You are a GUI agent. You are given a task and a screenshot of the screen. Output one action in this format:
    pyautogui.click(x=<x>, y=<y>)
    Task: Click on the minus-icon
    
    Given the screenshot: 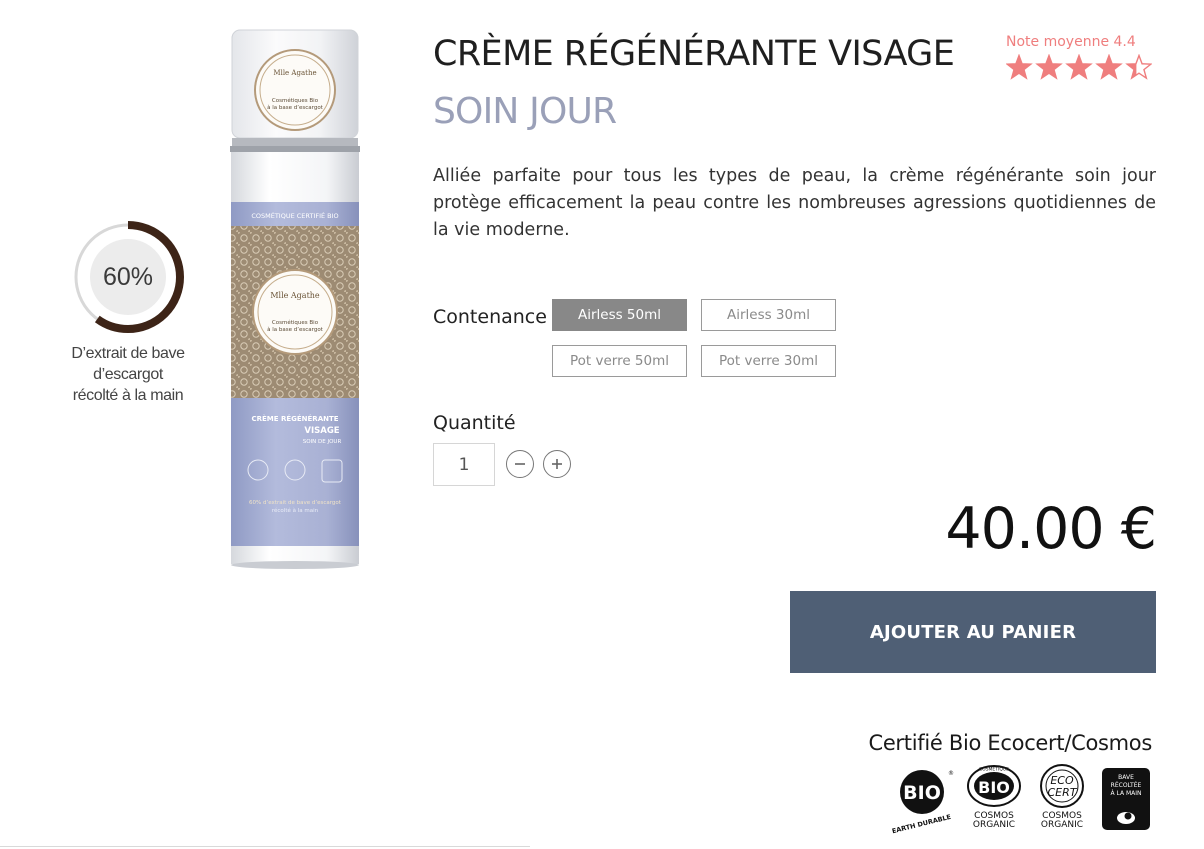 What is the action you would take?
    pyautogui.click(x=520, y=464)
    